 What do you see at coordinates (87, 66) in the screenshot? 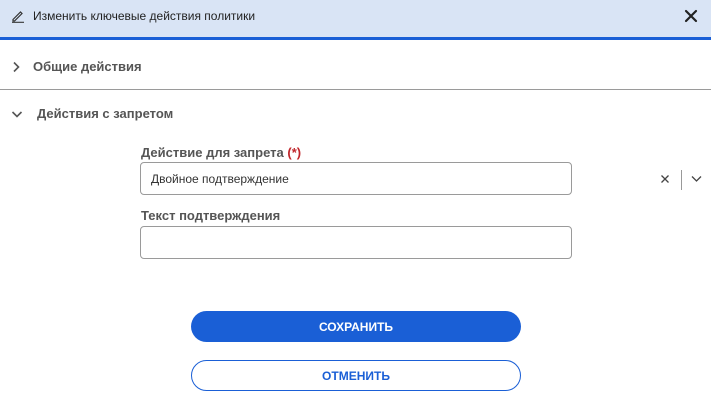
I see `section-general-label: Общие действия` at bounding box center [87, 66].